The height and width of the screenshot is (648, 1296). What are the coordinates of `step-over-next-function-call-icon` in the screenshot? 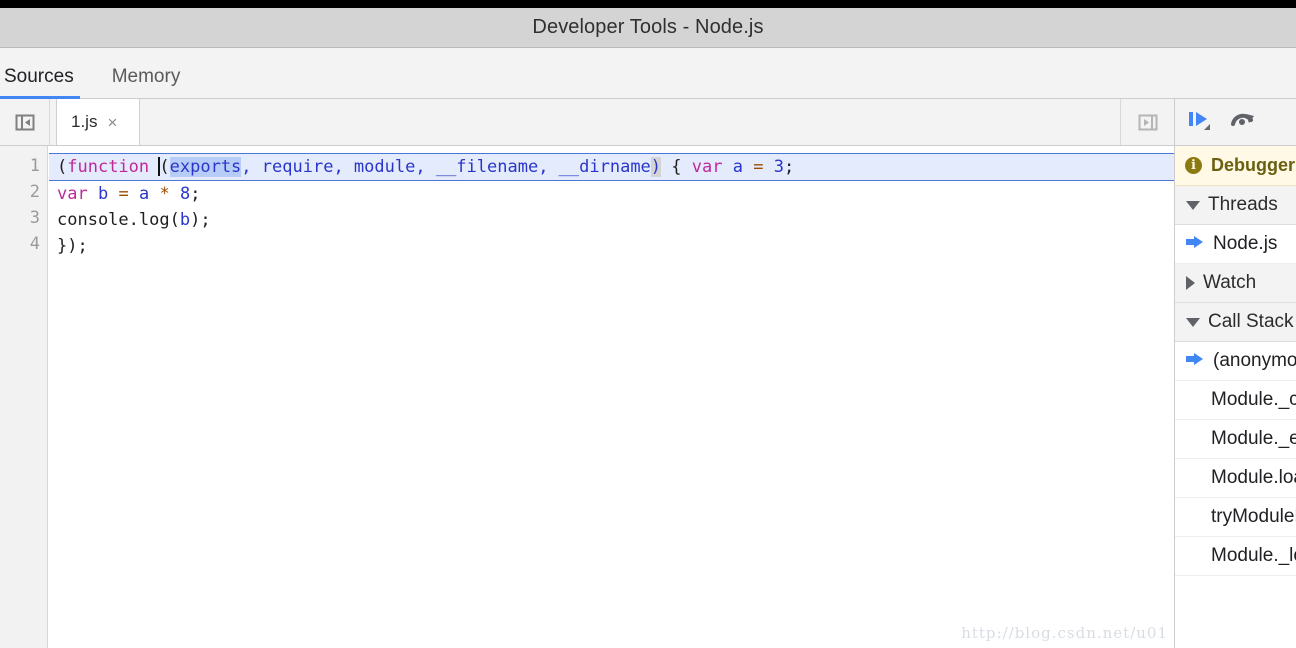 It's located at (1242, 119).